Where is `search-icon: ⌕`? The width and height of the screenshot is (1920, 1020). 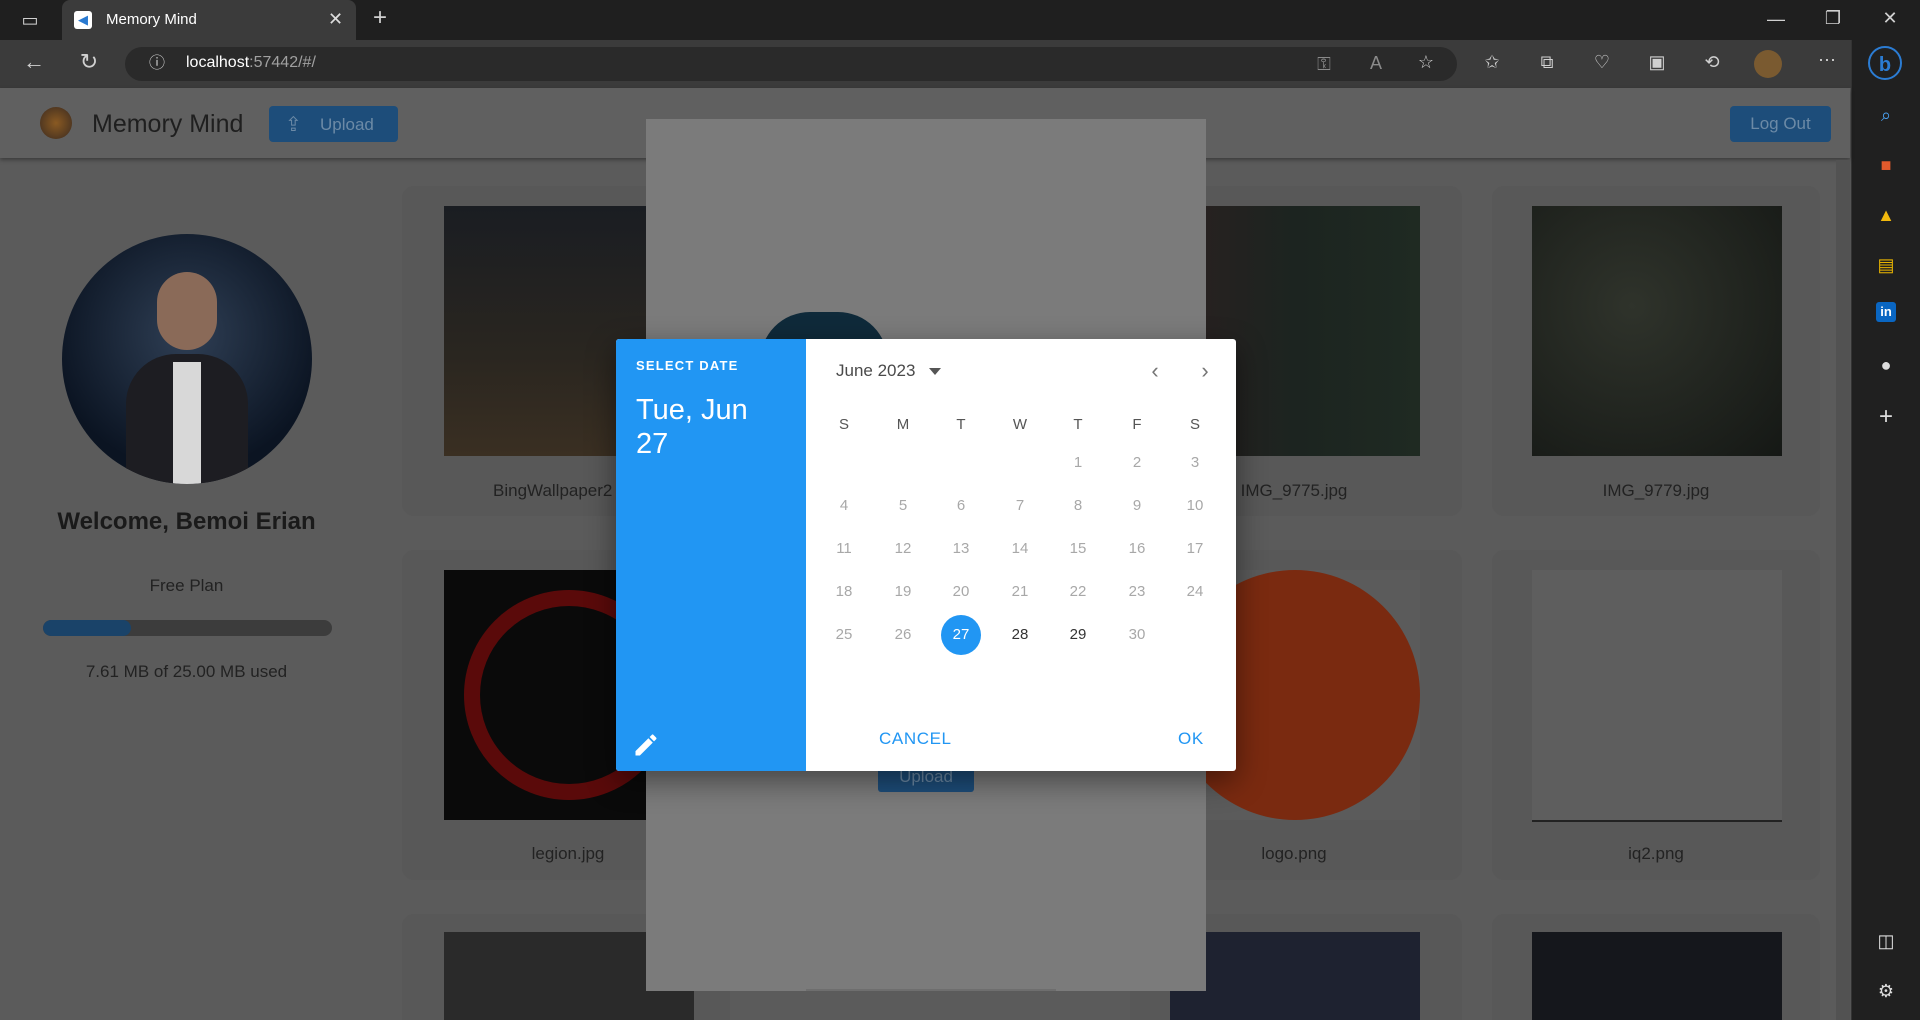 search-icon: ⌕ is located at coordinates (1886, 115).